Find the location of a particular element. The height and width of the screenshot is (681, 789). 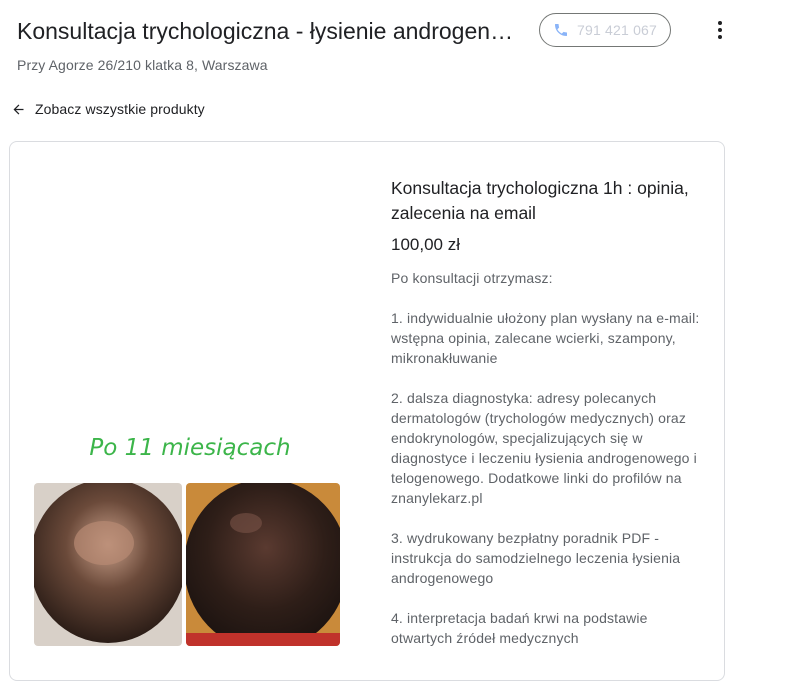

more-vert-icon is located at coordinates (720, 30).